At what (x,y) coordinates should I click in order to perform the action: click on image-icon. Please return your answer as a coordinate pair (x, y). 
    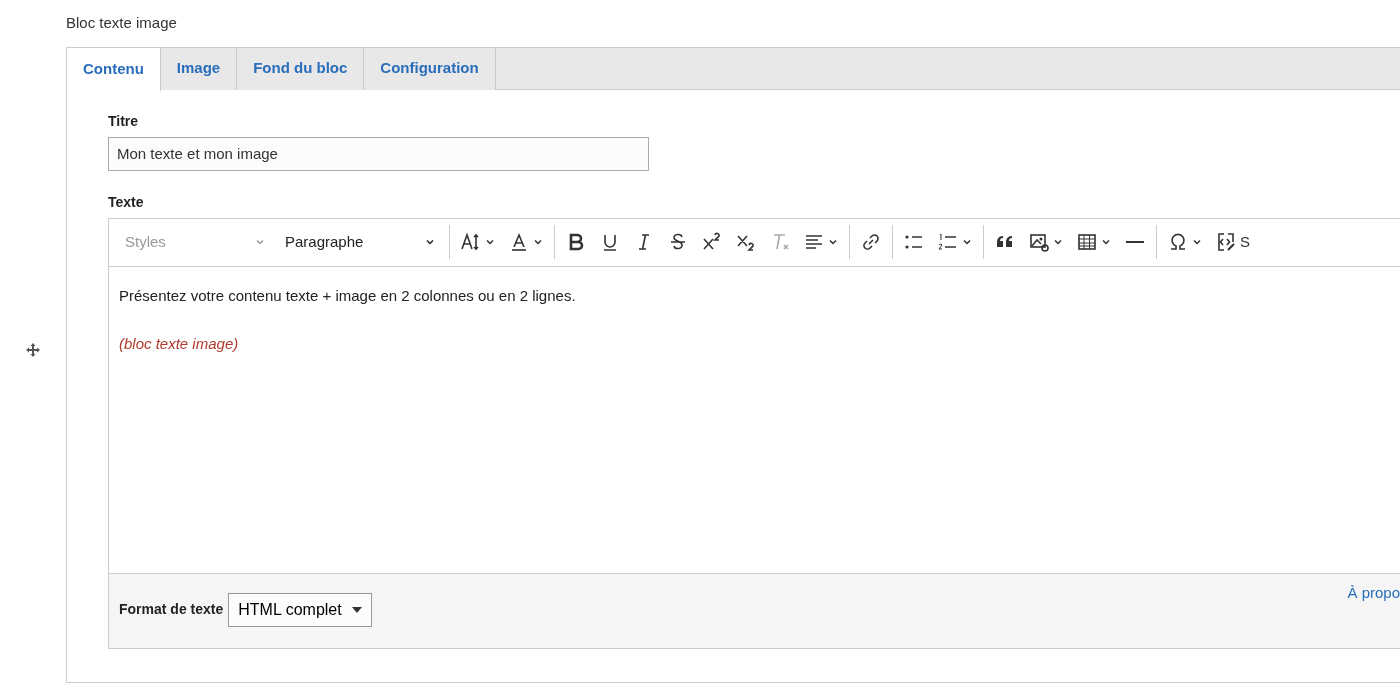
    Looking at the image, I should click on (1039, 242).